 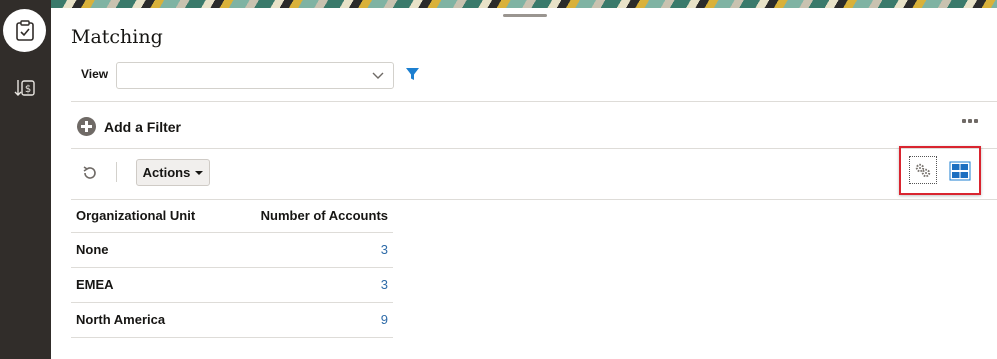 I want to click on layout-view-button, so click(x=960, y=171).